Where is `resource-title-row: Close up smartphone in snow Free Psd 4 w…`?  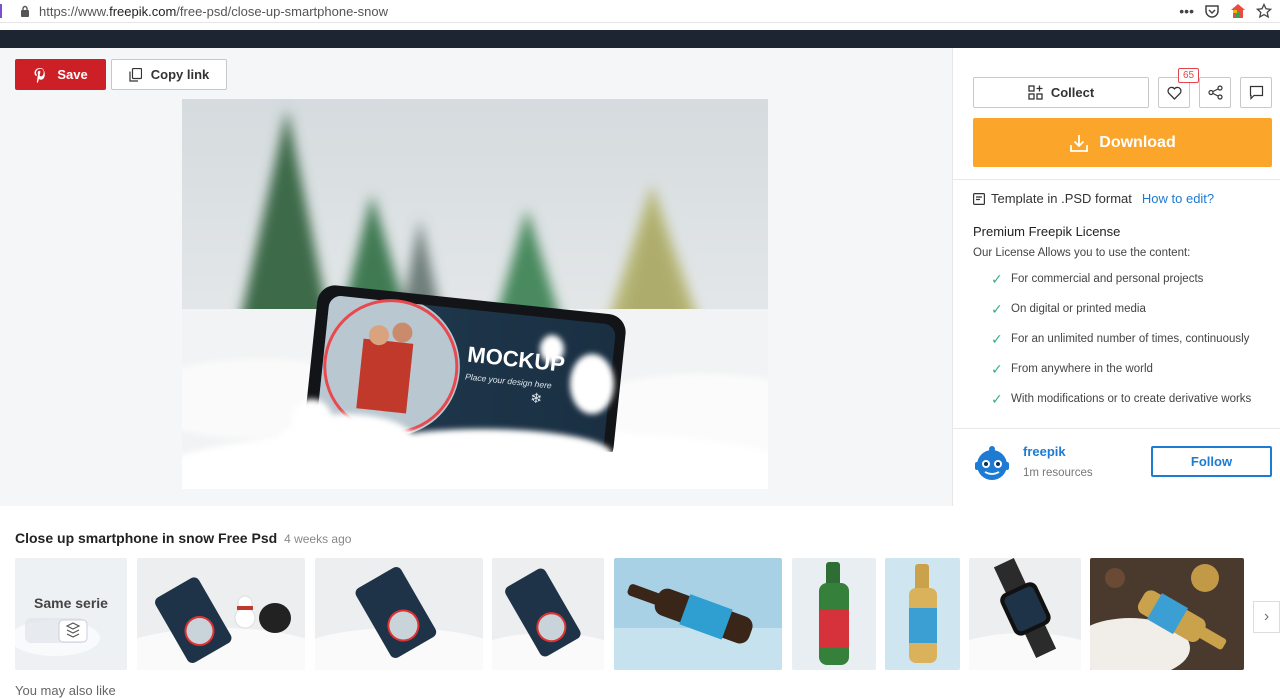 resource-title-row: Close up smartphone in snow Free Psd 4 w… is located at coordinates (183, 538).